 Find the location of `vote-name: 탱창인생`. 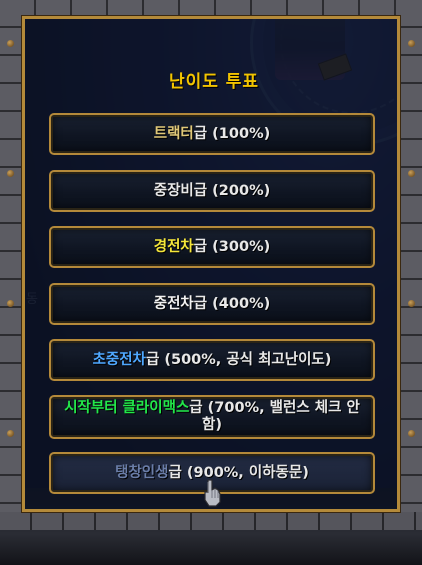

vote-name: 탱창인생 is located at coordinates (142, 472).